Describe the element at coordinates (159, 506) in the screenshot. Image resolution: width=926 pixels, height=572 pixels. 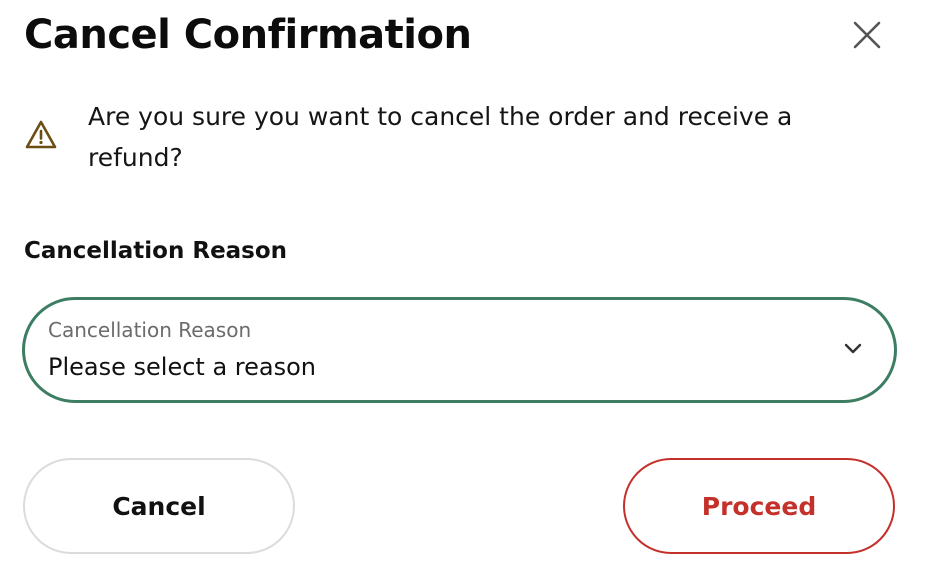
I see `cancel-button: Cancel` at that location.